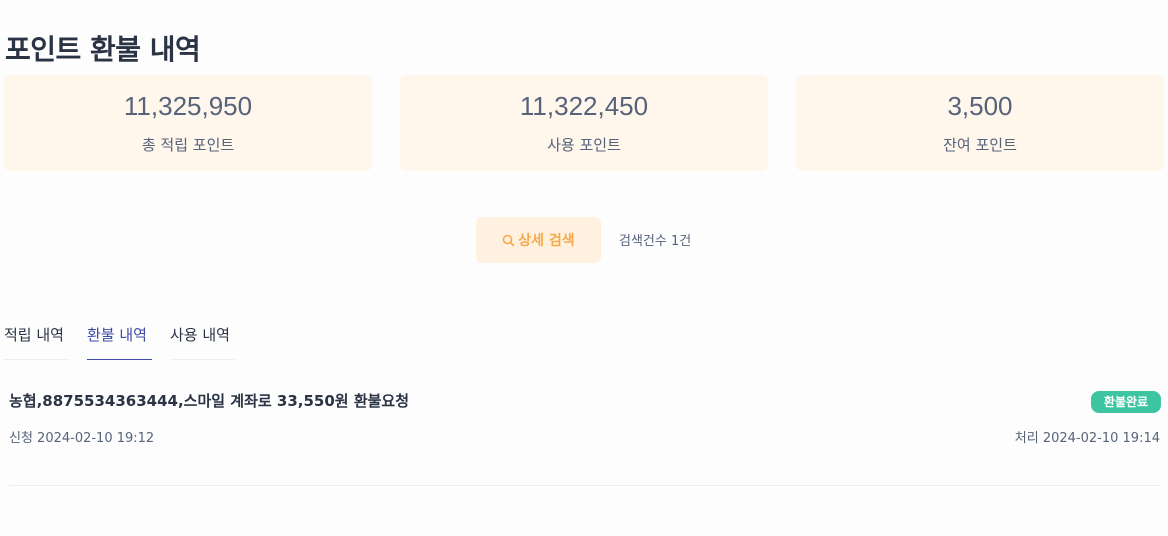 The width and height of the screenshot is (1168, 536). I want to click on used-points-card: 11,322,450 사용 포인트, so click(584, 123).